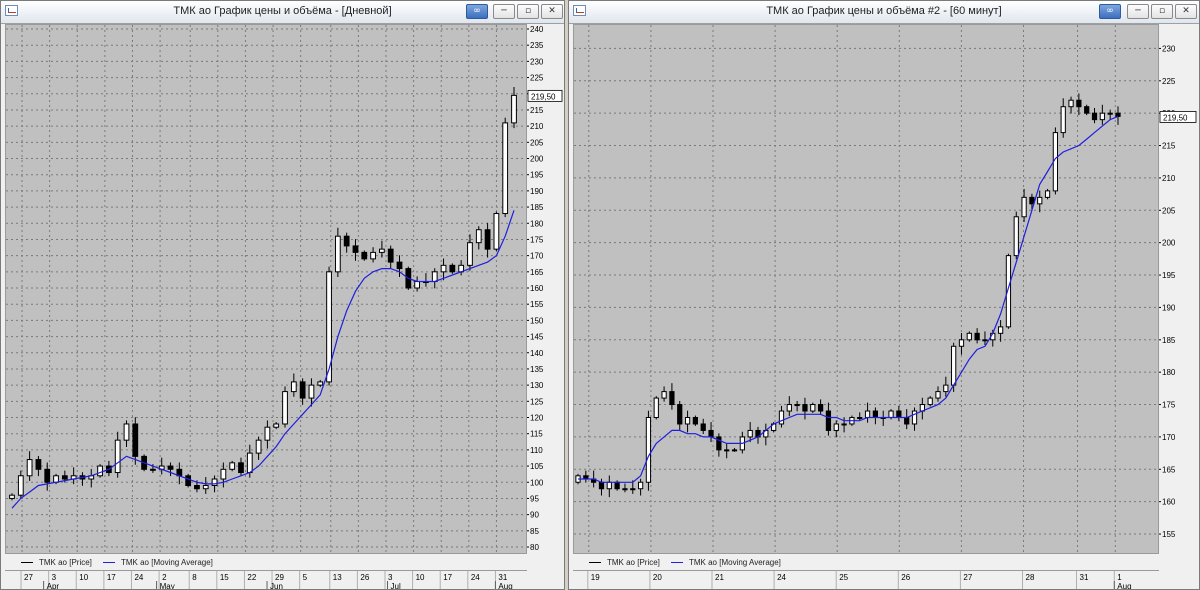 This screenshot has width=1200, height=590. Describe the element at coordinates (164, 577) in the screenshot. I see `x-day-label: 2` at that location.